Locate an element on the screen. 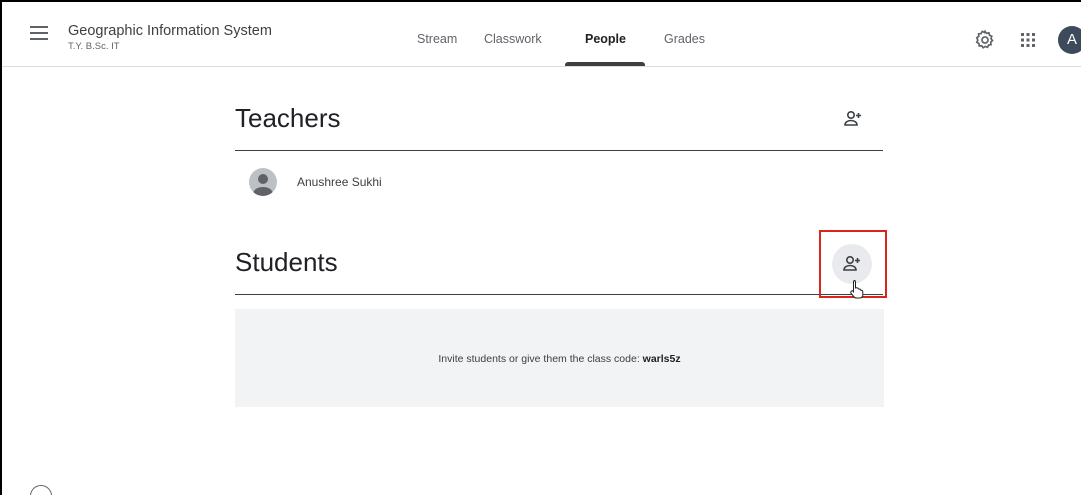  avatar is located at coordinates (263, 182).